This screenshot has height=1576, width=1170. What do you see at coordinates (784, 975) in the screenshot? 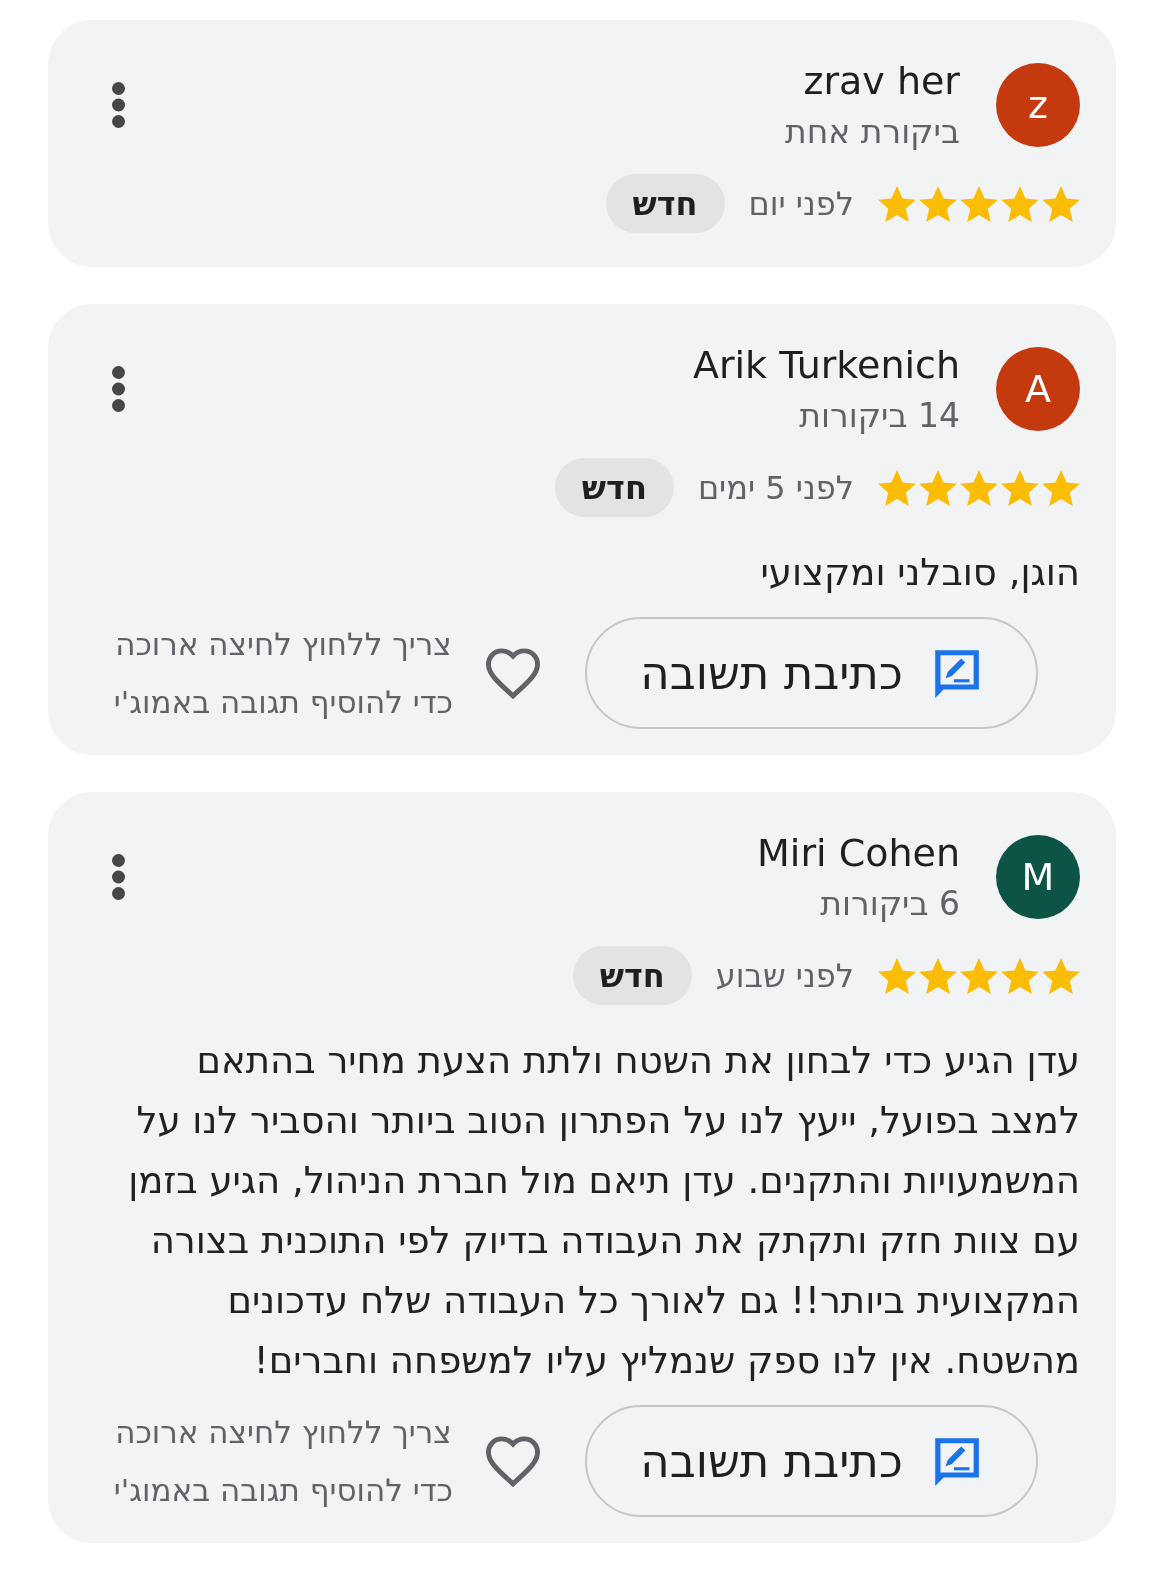
I see `review-time: לפני שבוע` at bounding box center [784, 975].